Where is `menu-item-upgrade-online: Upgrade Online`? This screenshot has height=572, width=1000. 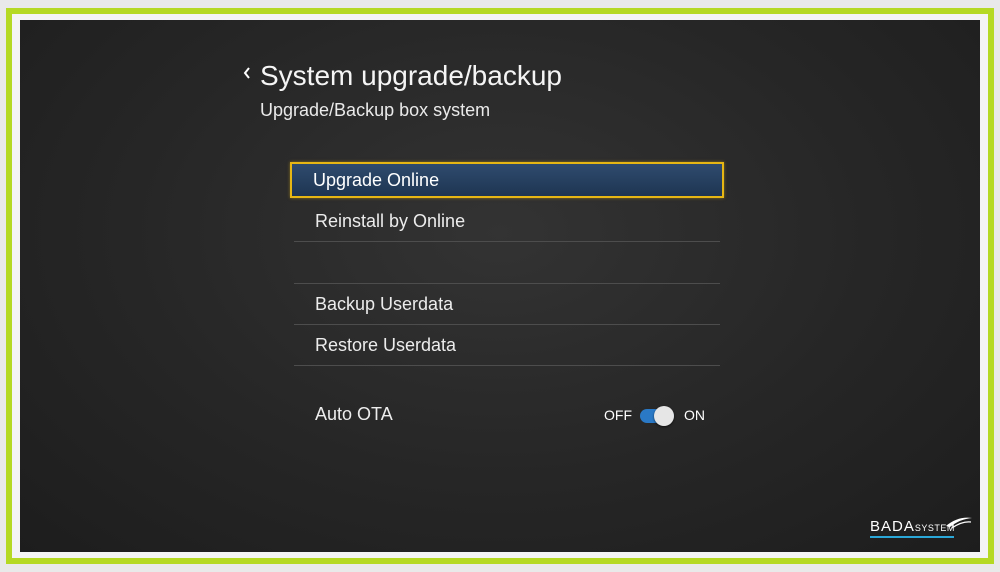
menu-item-upgrade-online: Upgrade Online is located at coordinates (507, 180).